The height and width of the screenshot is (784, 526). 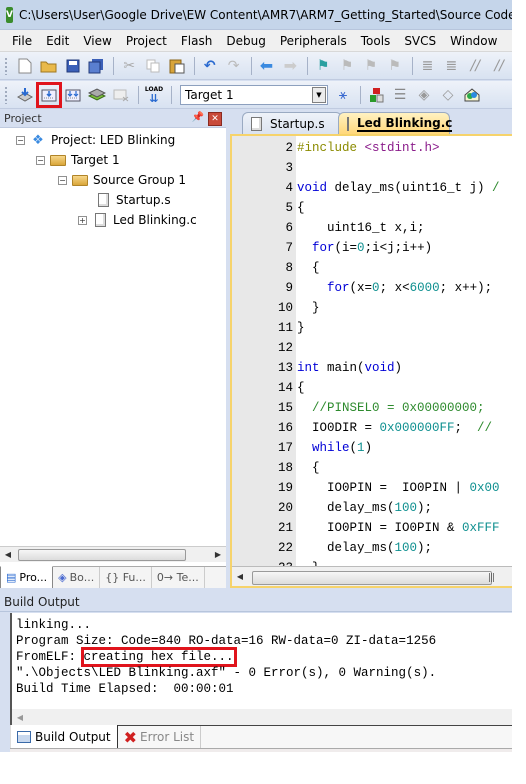 I want to click on save-all-icon, so click(x=97, y=66).